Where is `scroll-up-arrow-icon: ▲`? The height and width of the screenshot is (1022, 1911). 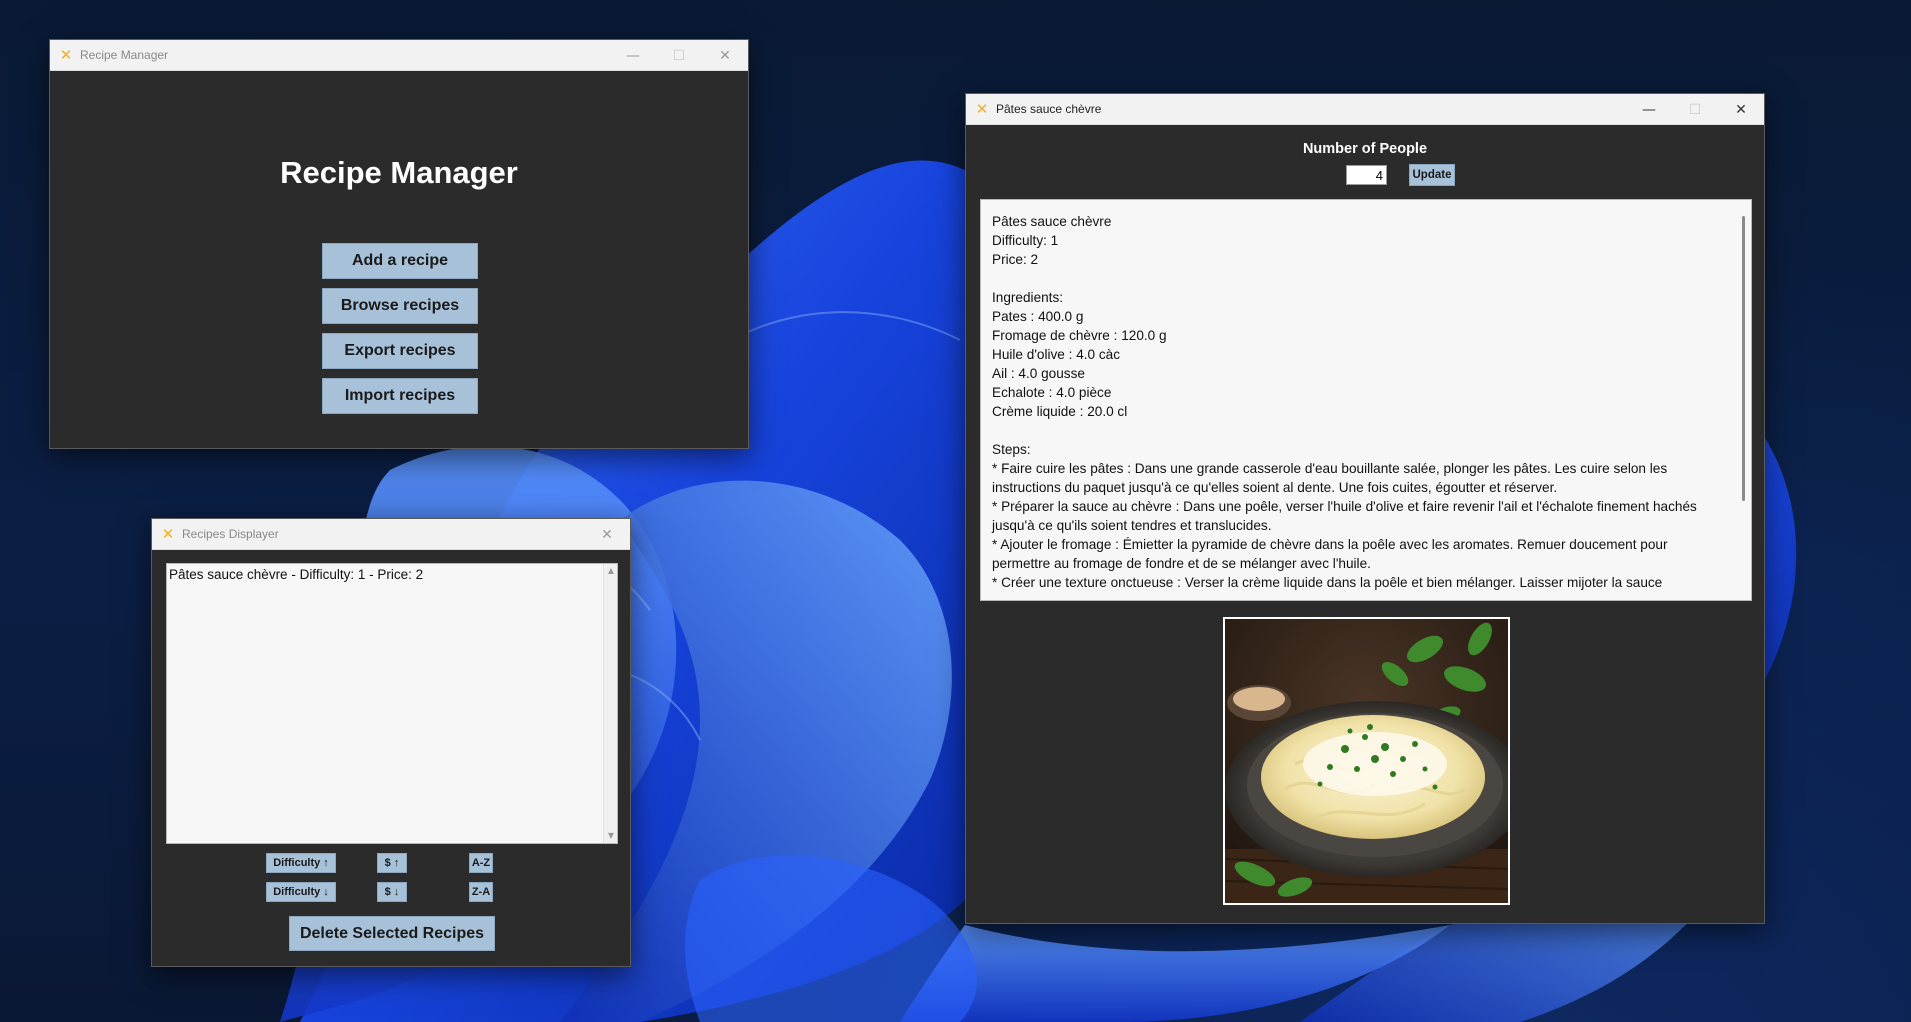 scroll-up-arrow-icon: ▲ is located at coordinates (611, 571).